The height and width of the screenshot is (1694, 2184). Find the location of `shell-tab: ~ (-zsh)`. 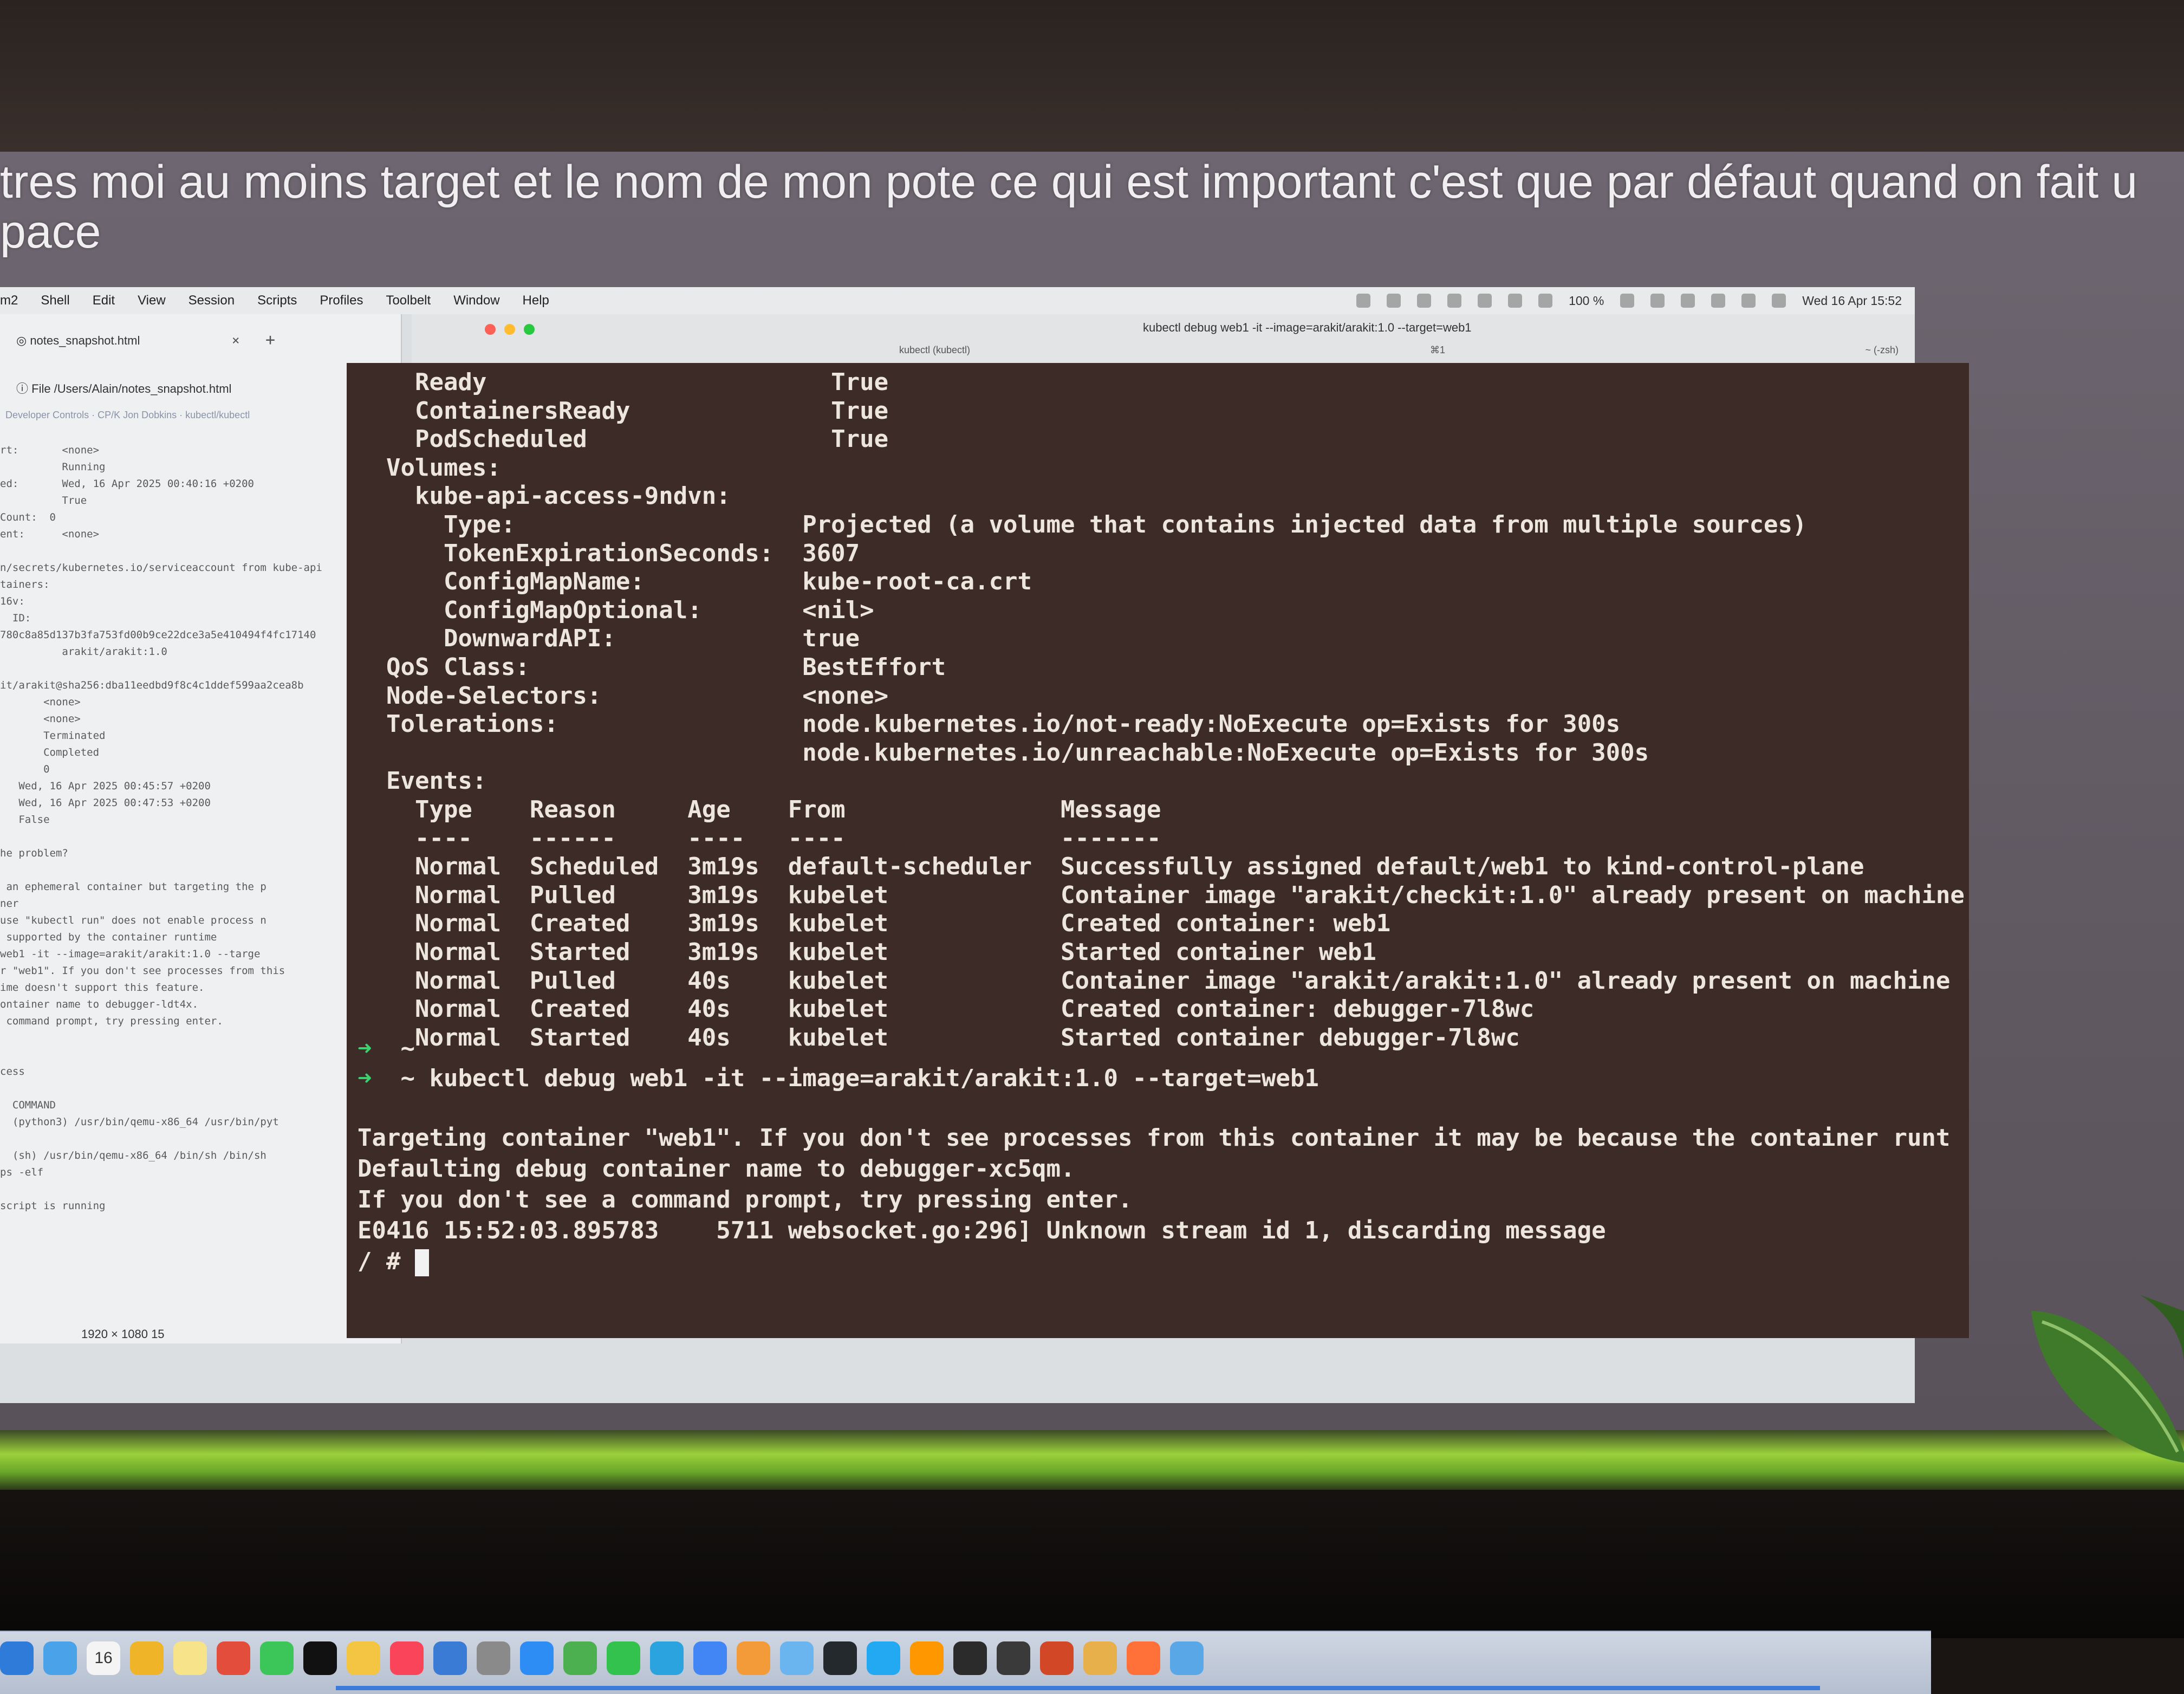

shell-tab: ~ (-zsh) is located at coordinates (1882, 350).